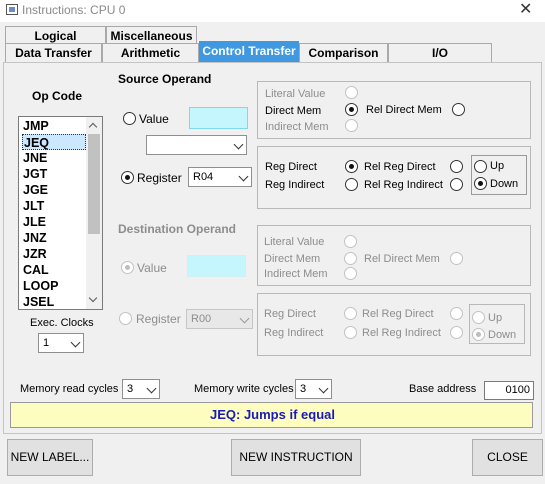 This screenshot has width=545, height=484. Describe the element at coordinates (296, 457) in the screenshot. I see `new-instruction-button: NEW INSTRUCTION` at that location.